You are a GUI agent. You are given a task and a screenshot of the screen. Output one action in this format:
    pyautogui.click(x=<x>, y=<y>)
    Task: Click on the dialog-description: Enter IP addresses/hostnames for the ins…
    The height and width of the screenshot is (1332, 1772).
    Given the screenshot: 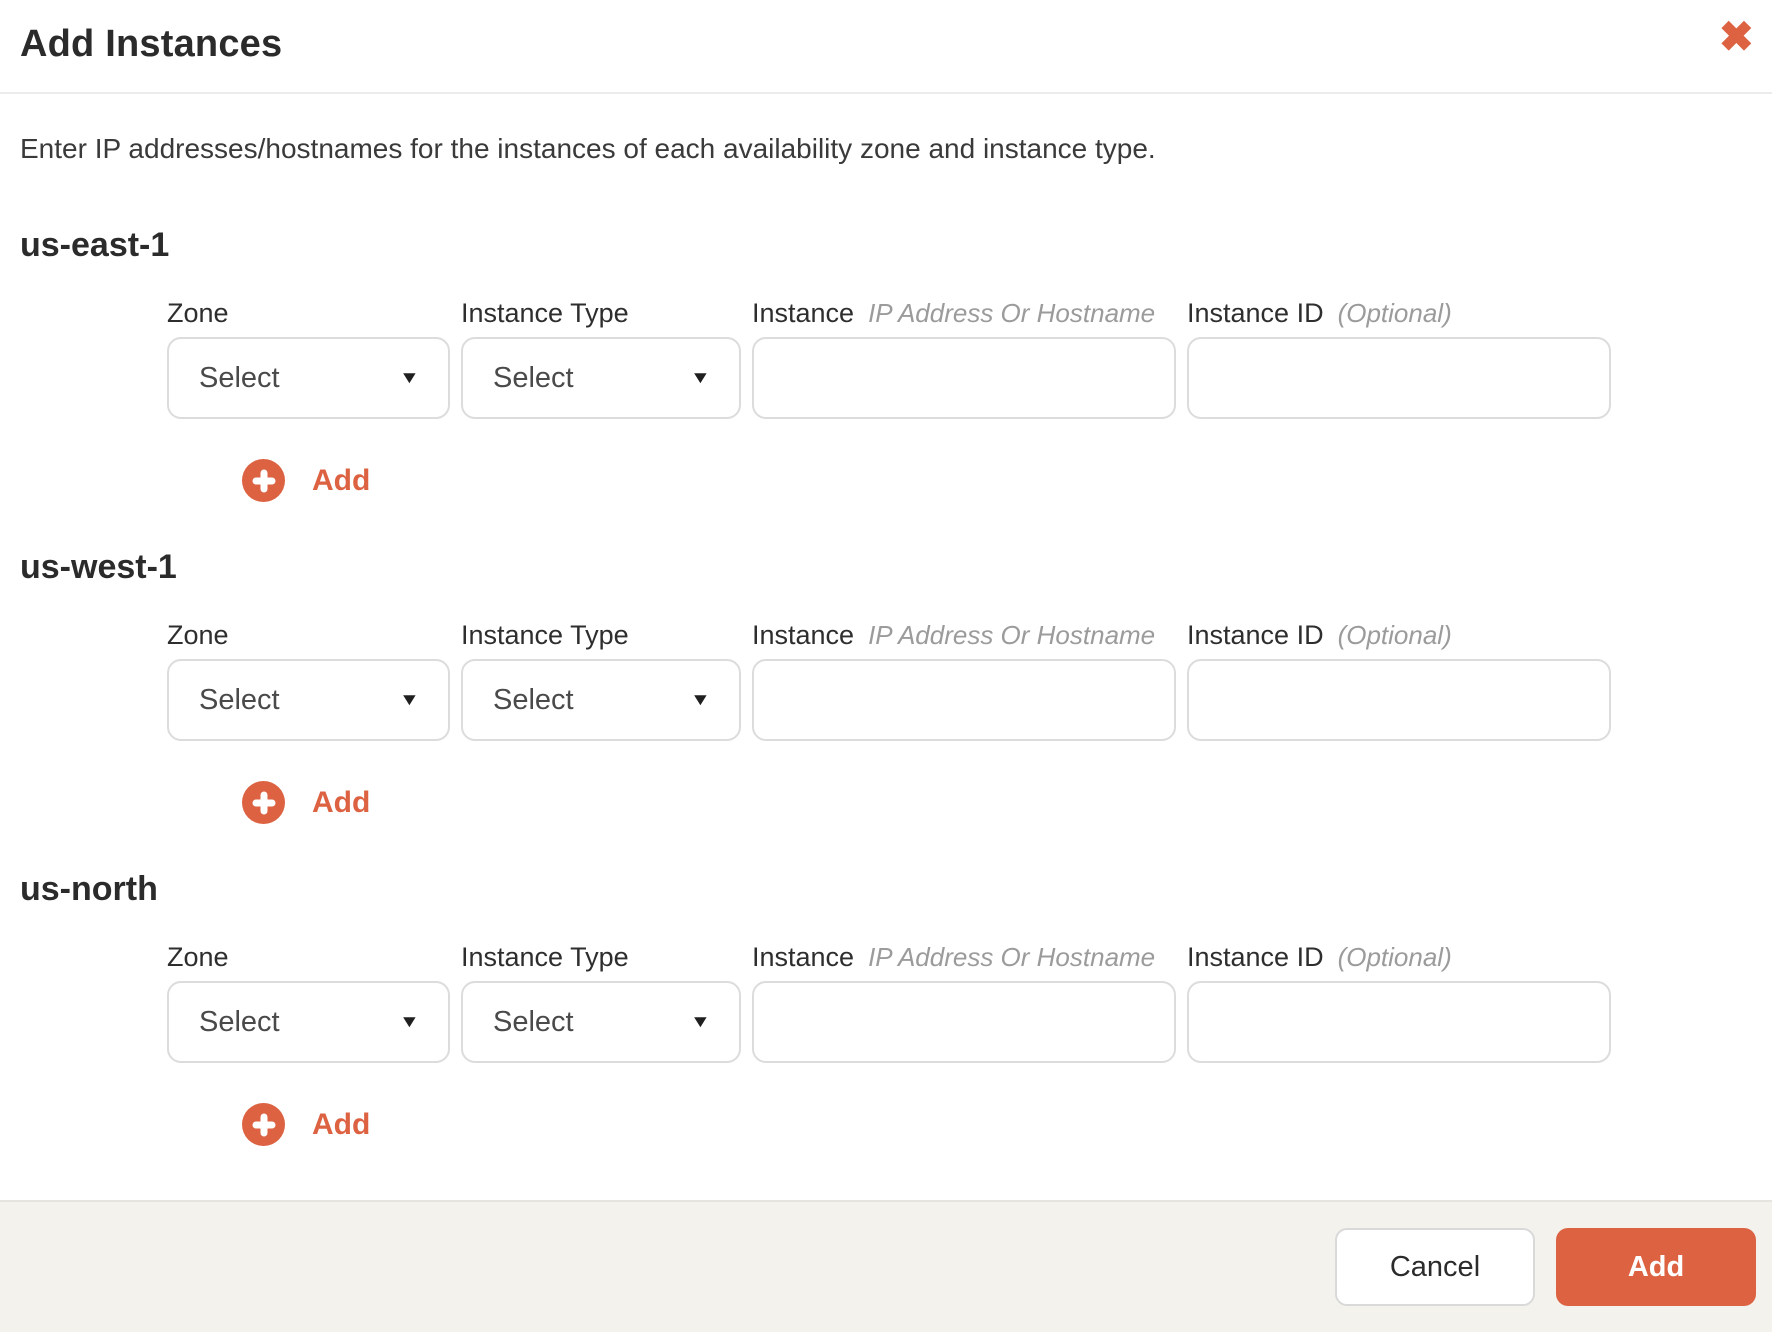 What is the action you would take?
    pyautogui.click(x=588, y=148)
    